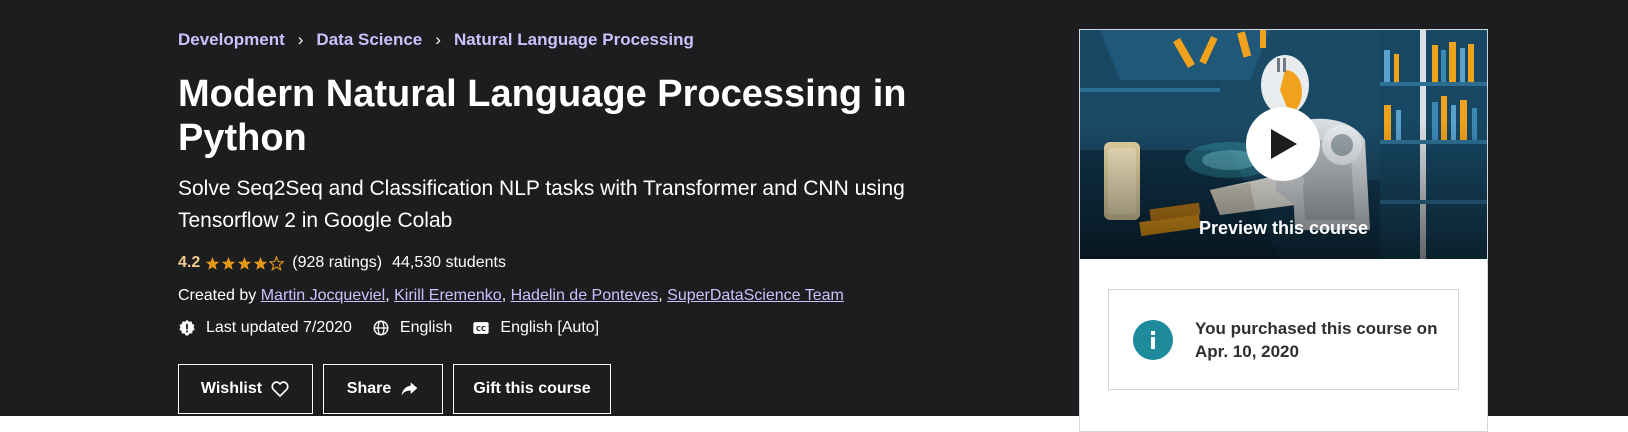 The image size is (1628, 432). I want to click on instructor-link: Hadelin de Ponteves, so click(585, 295).